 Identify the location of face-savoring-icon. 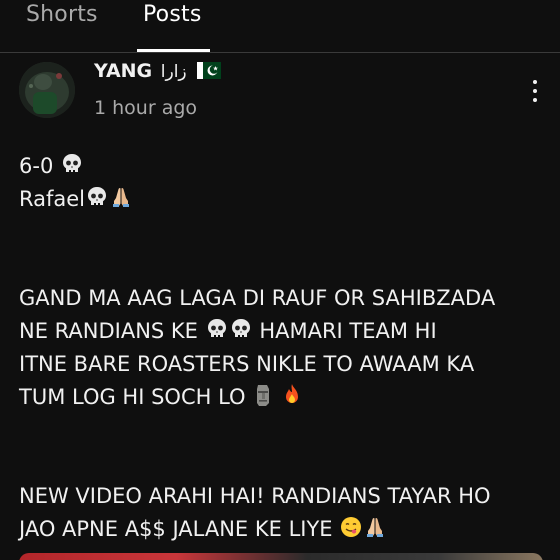
(351, 532).